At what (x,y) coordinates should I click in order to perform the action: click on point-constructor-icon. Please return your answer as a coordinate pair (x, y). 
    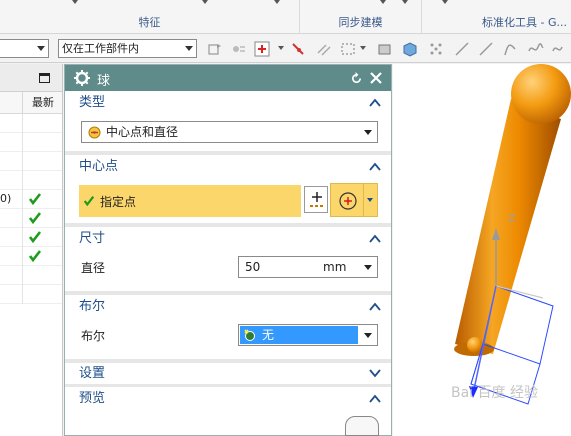
    Looking at the image, I should click on (316, 199).